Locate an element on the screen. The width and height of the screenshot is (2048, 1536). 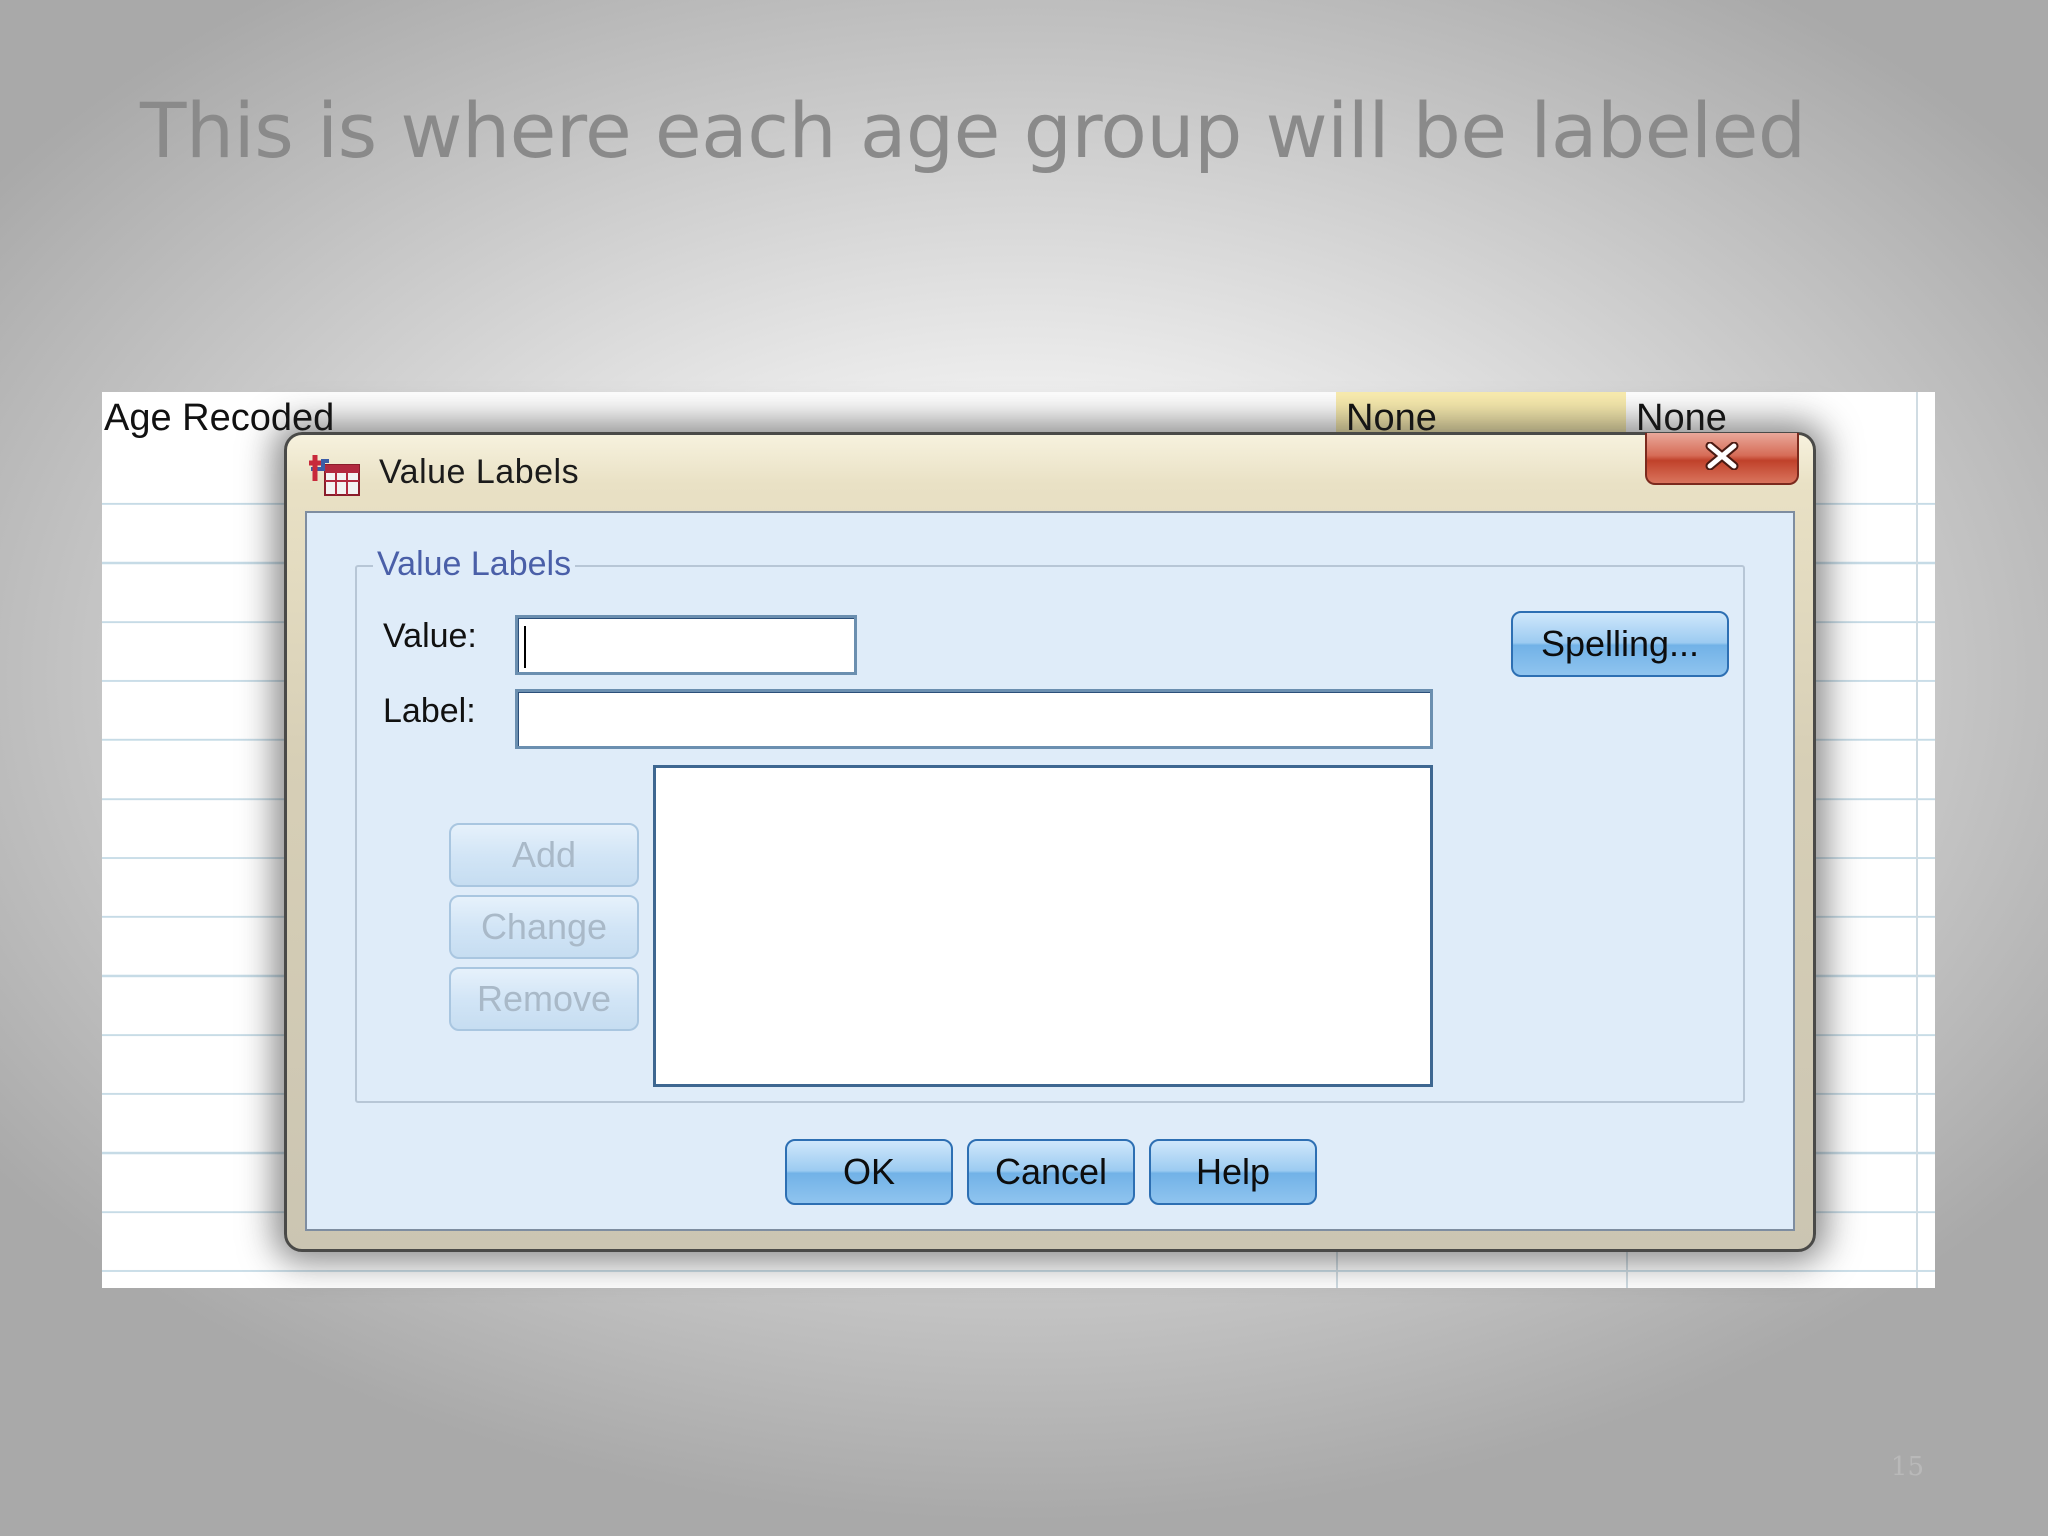
text-caret is located at coordinates (525, 647).